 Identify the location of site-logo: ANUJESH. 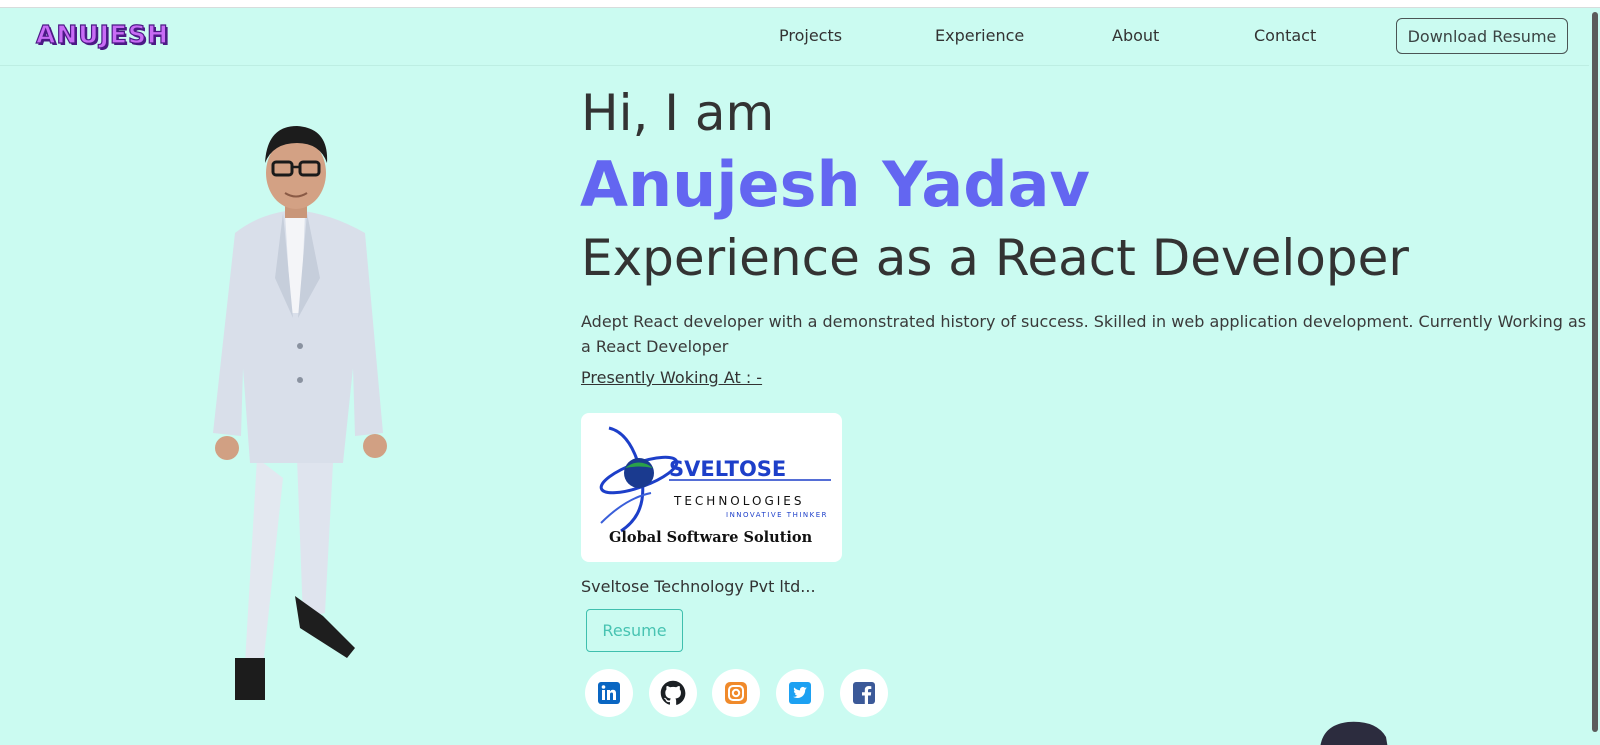
(102, 34).